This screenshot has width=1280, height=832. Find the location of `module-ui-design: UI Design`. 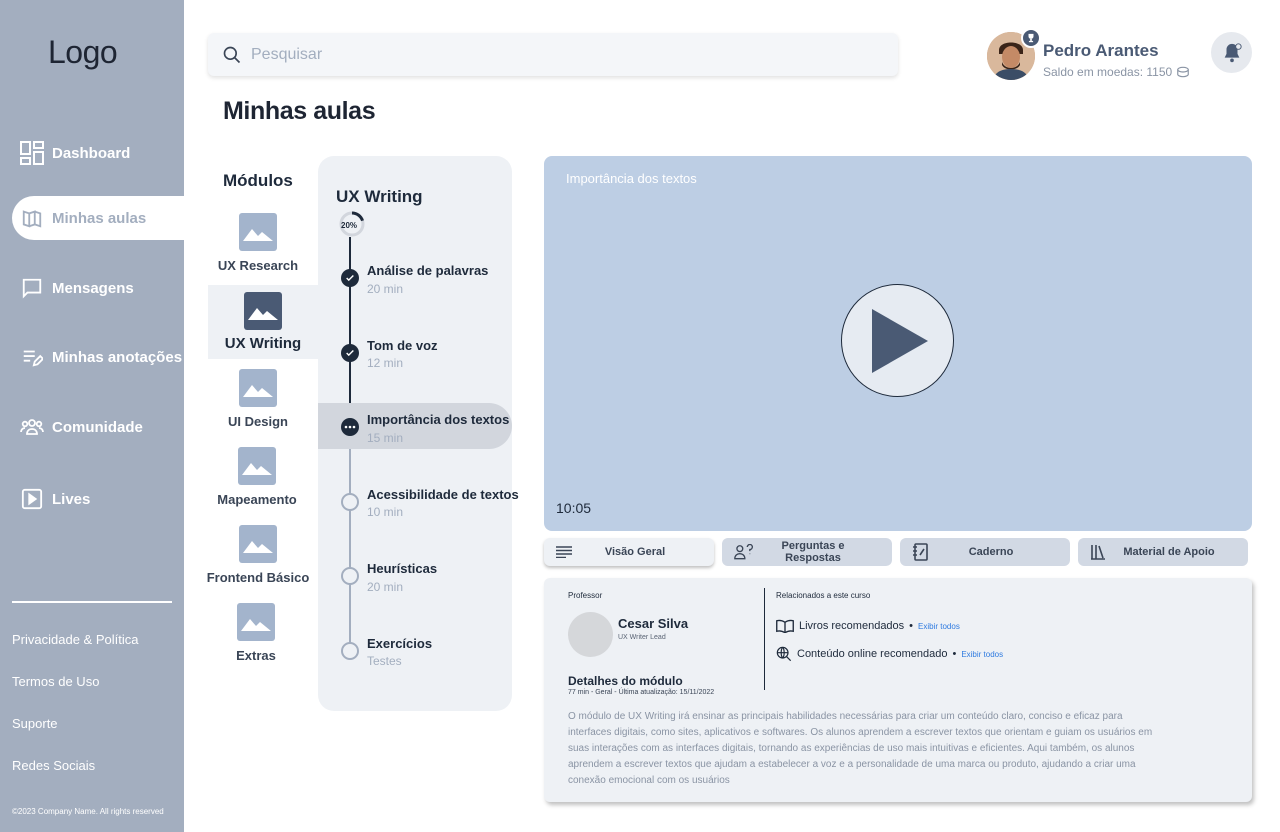

module-ui-design: UI Design is located at coordinates (258, 399).